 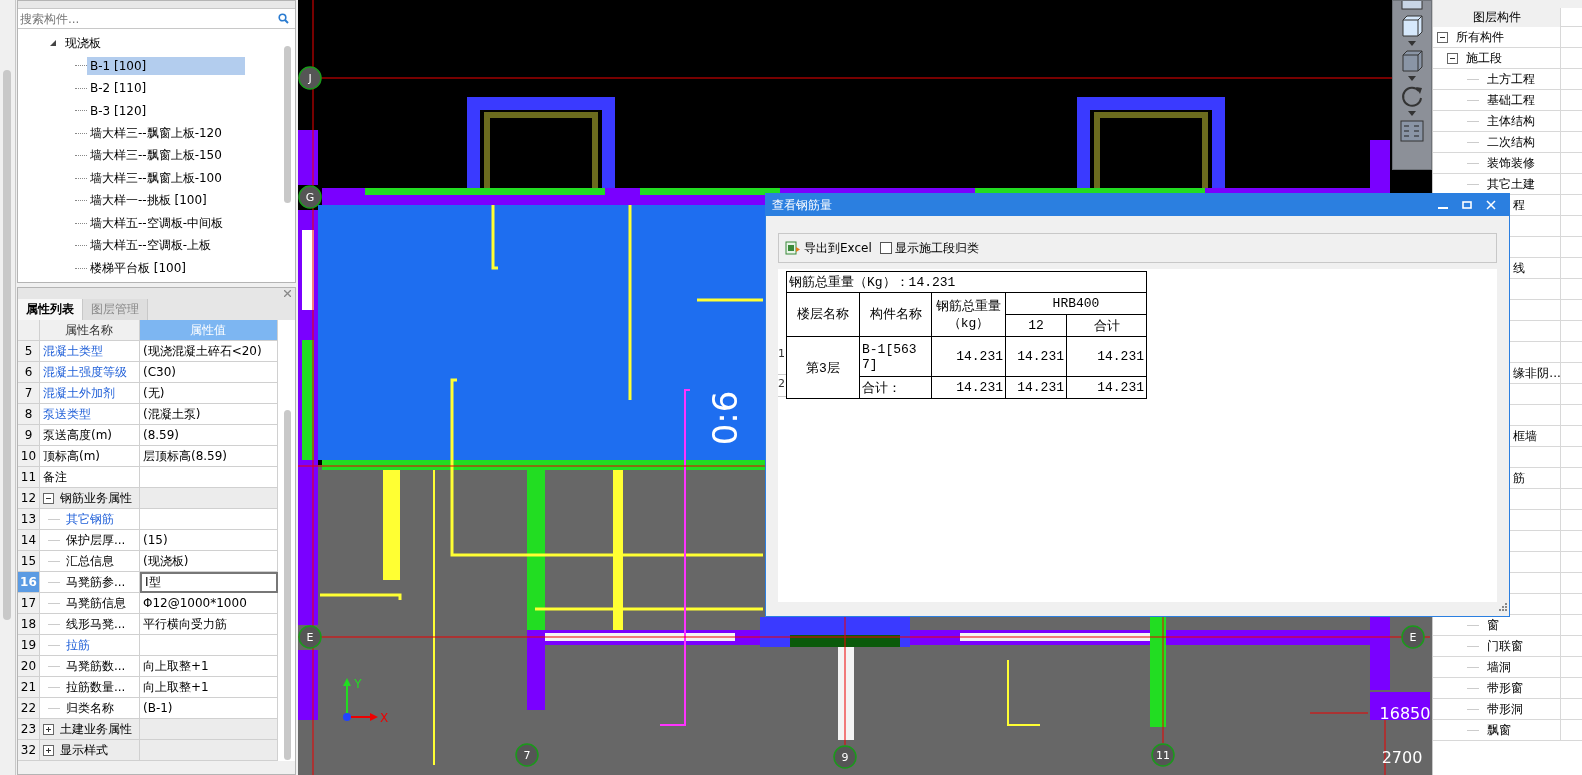 I want to click on tree-item: 墙大样三--飘窗上板-120, so click(x=165, y=133).